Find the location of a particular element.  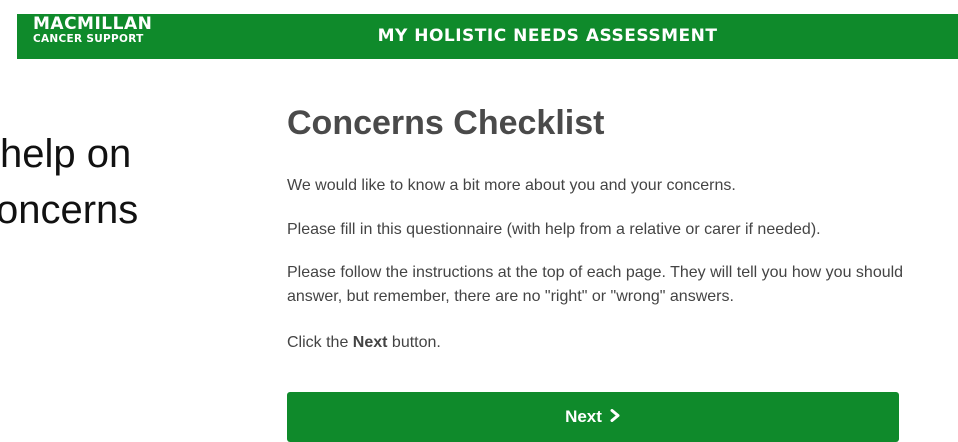

intro-paragraph-4: Click the Next button. is located at coordinates (607, 343).